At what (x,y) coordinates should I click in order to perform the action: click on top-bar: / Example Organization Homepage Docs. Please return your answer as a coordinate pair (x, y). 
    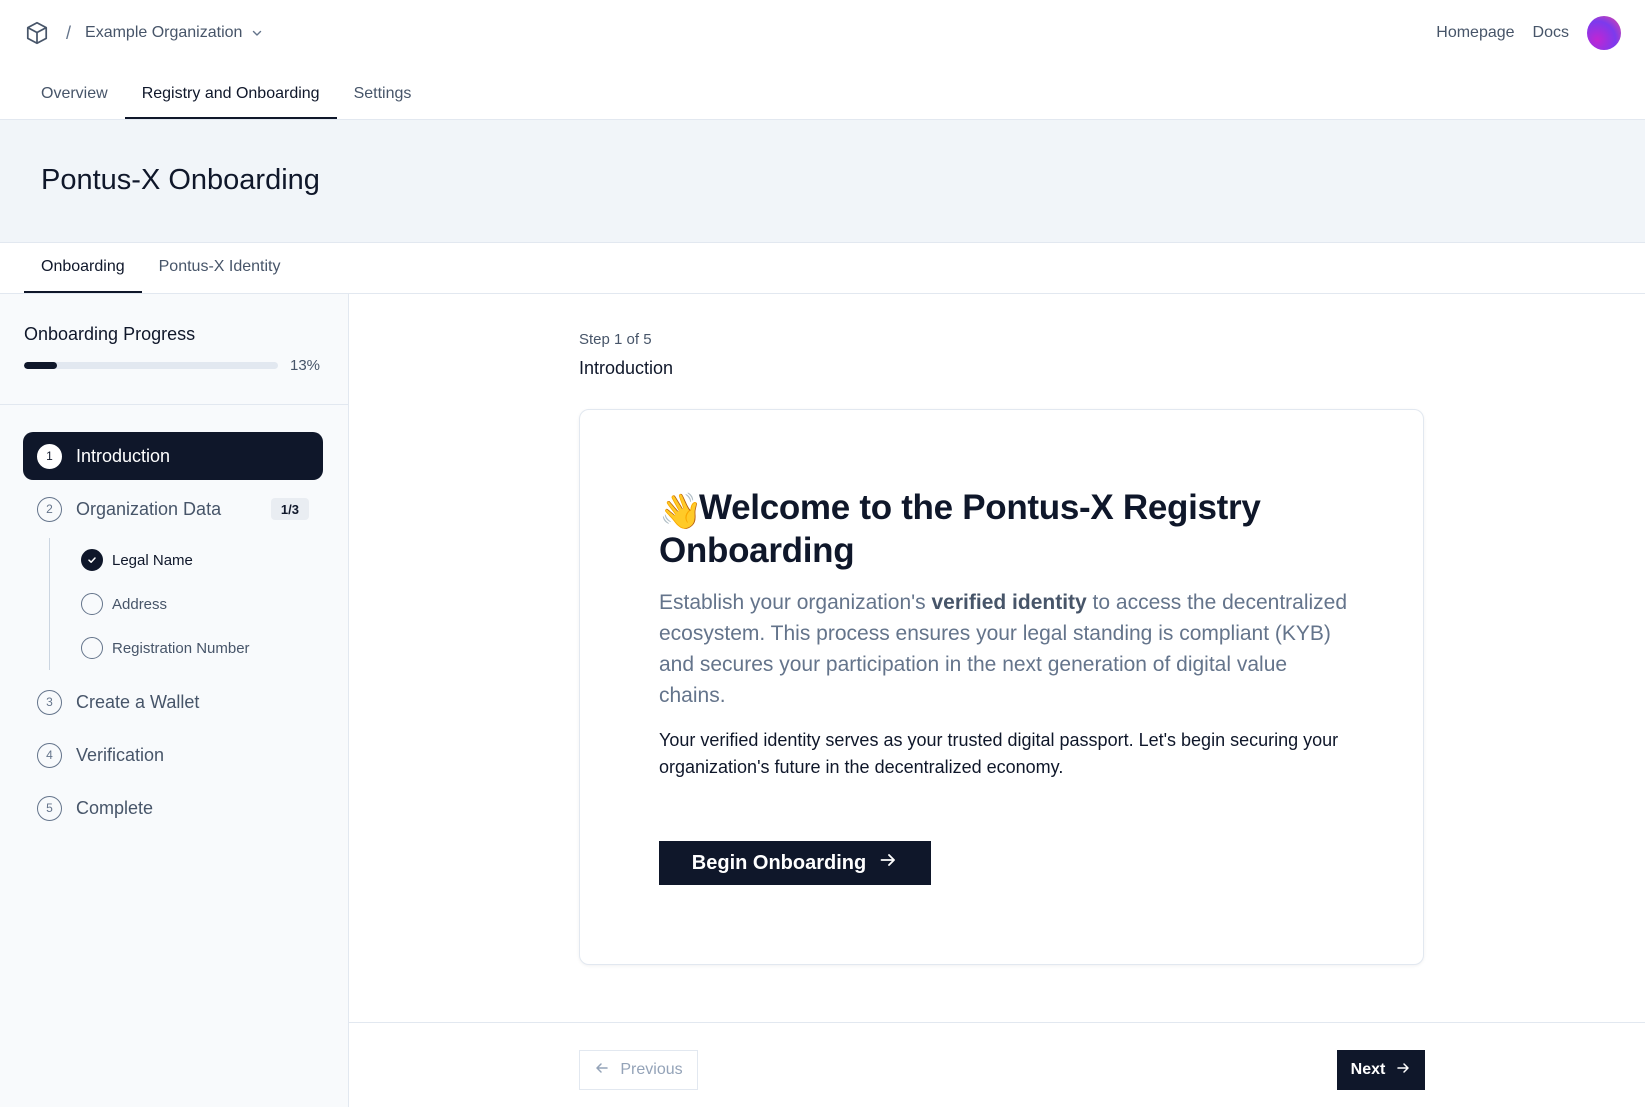
    Looking at the image, I should click on (822, 33).